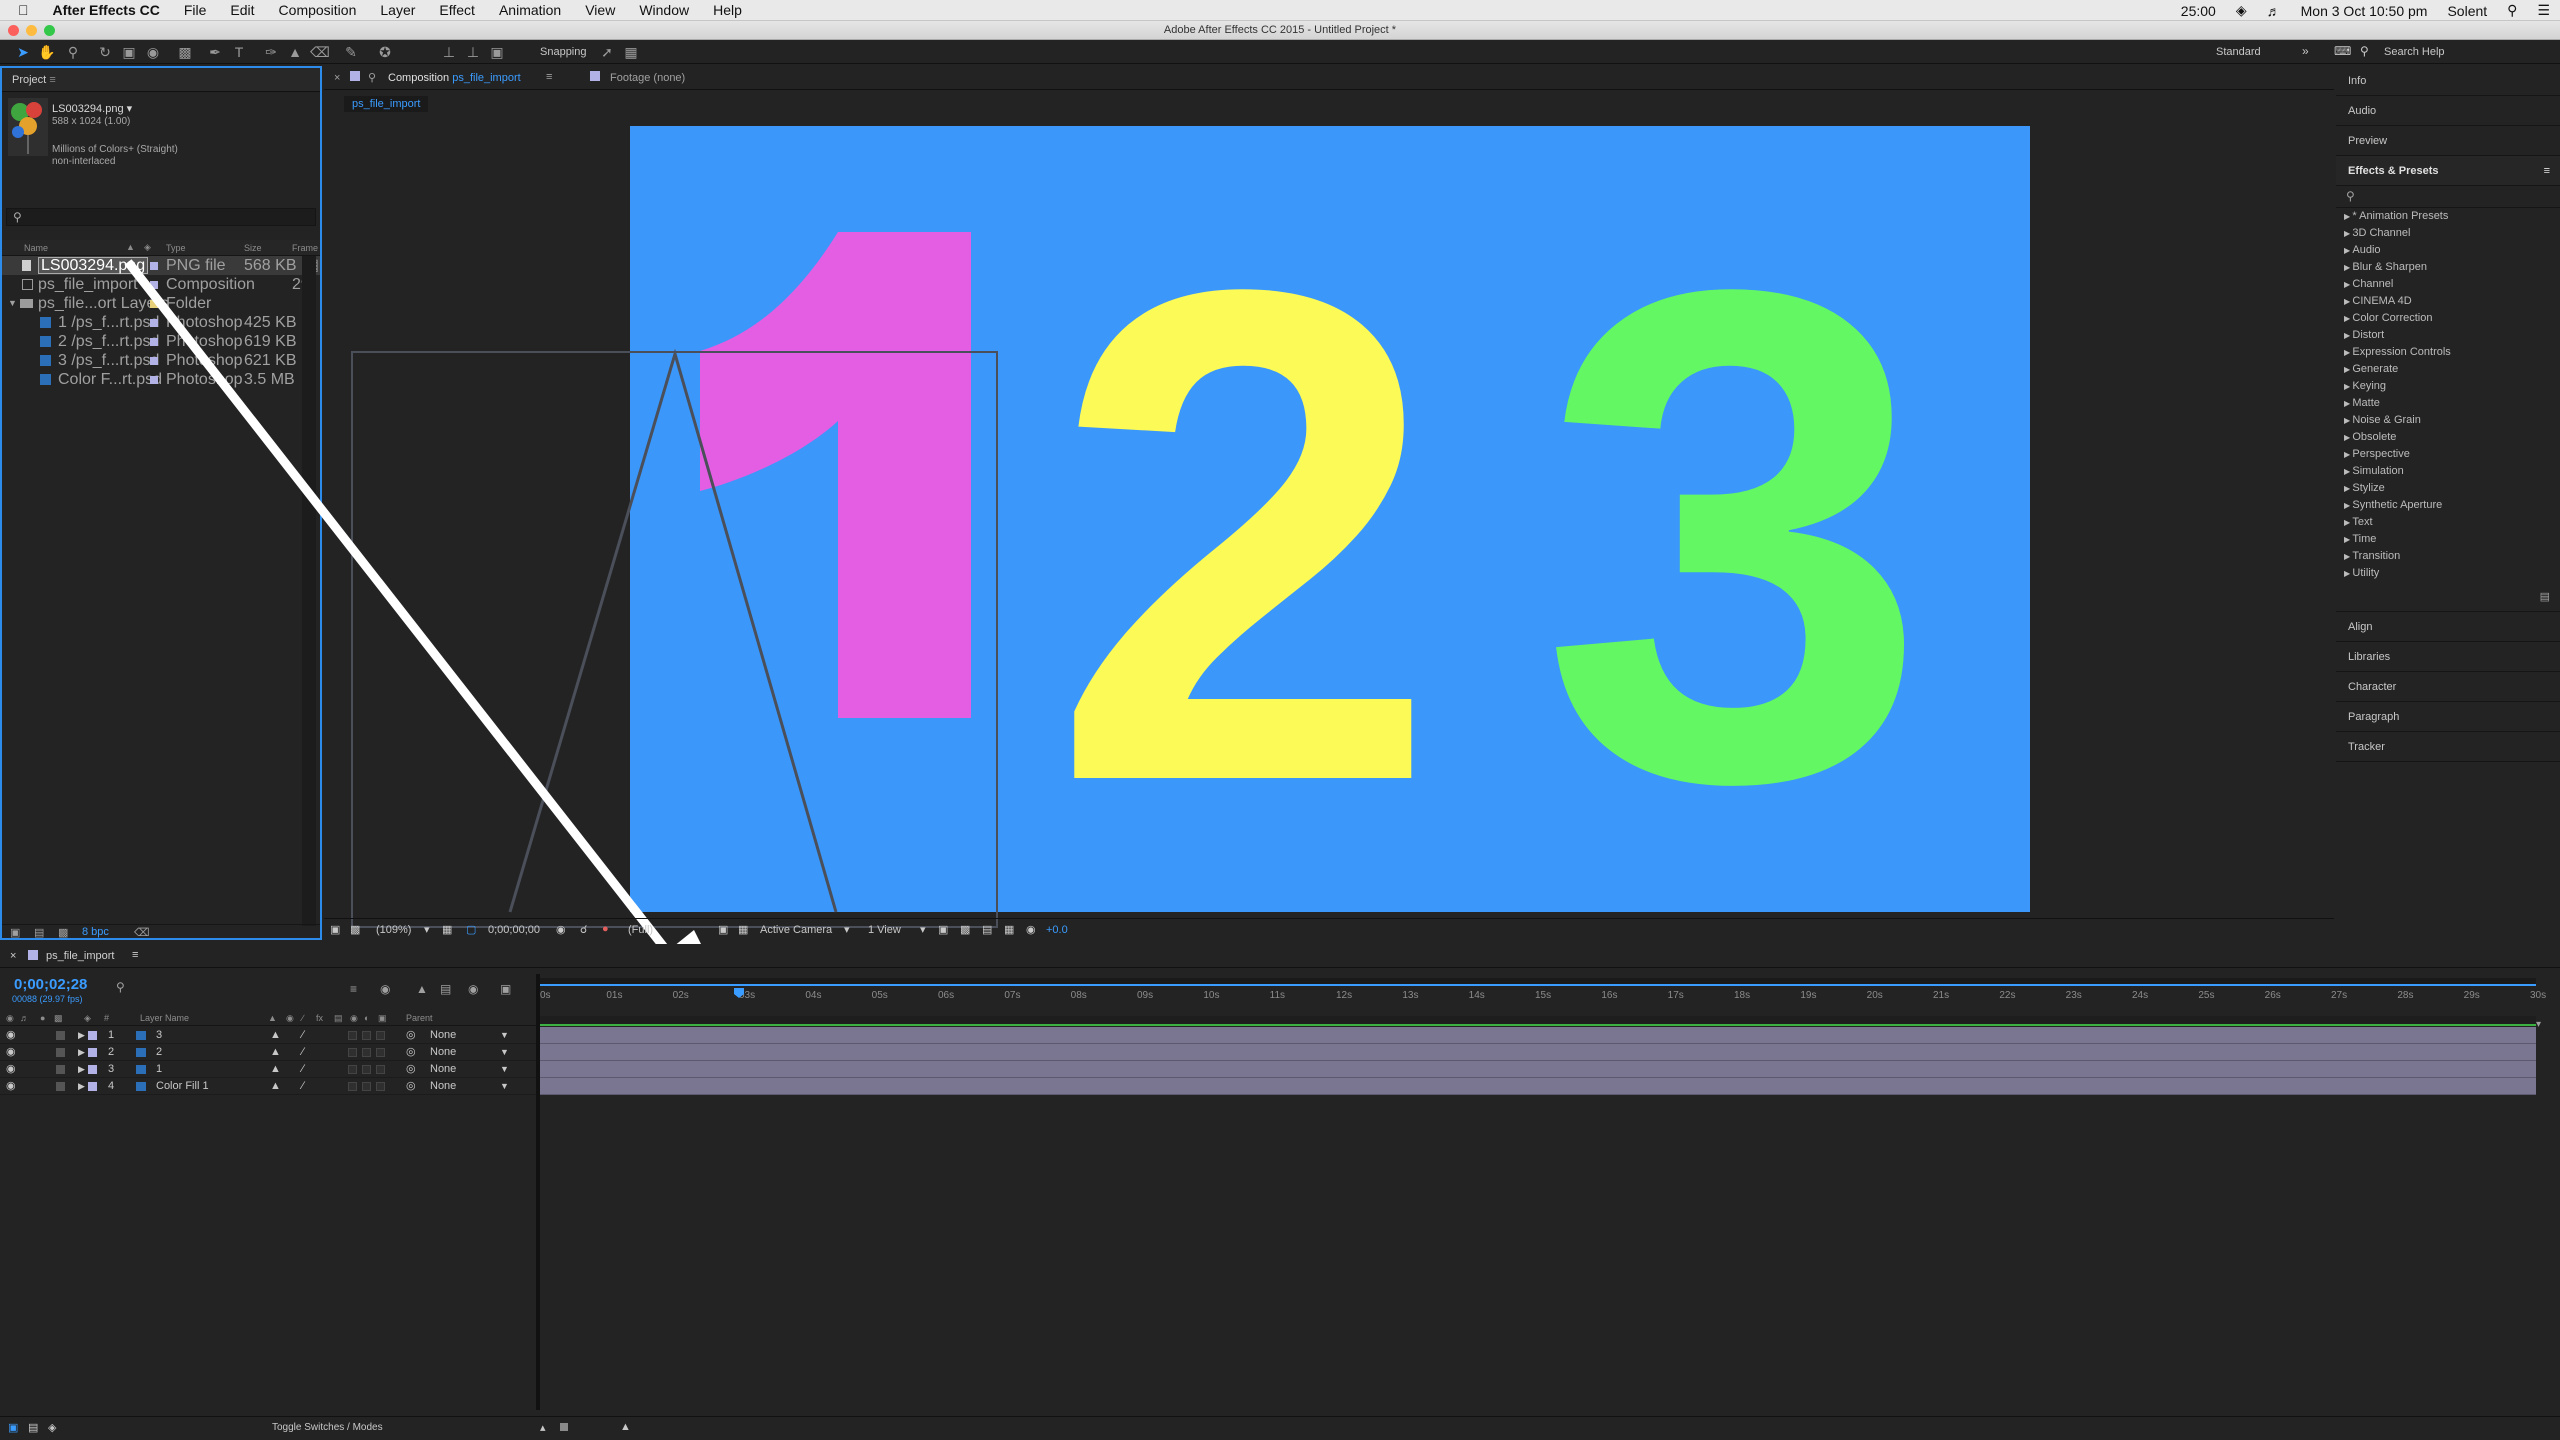 The width and height of the screenshot is (2560, 1440). I want to click on layer-row: ◉ ▶ 1 3 ▲ ∕ ◎ None ▼, so click(268, 1035).